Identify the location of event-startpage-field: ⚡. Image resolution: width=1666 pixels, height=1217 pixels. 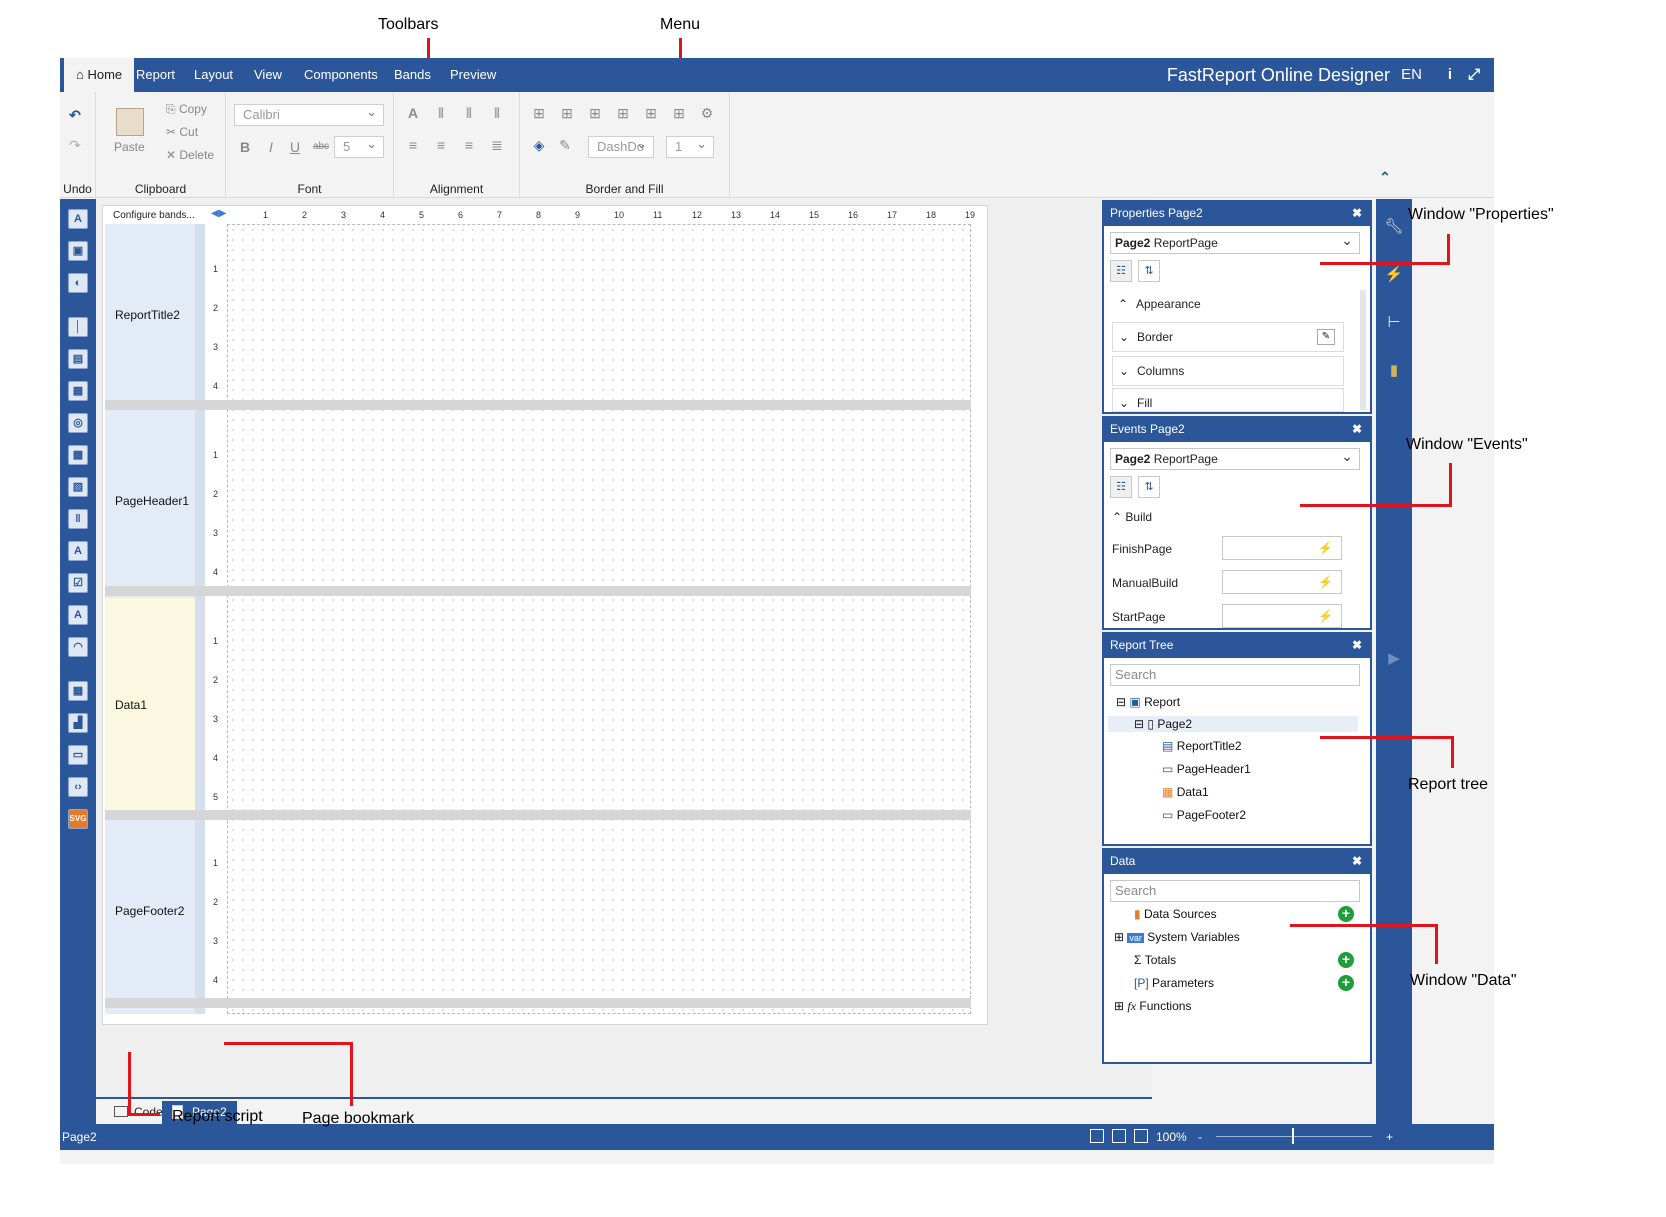
(1282, 616).